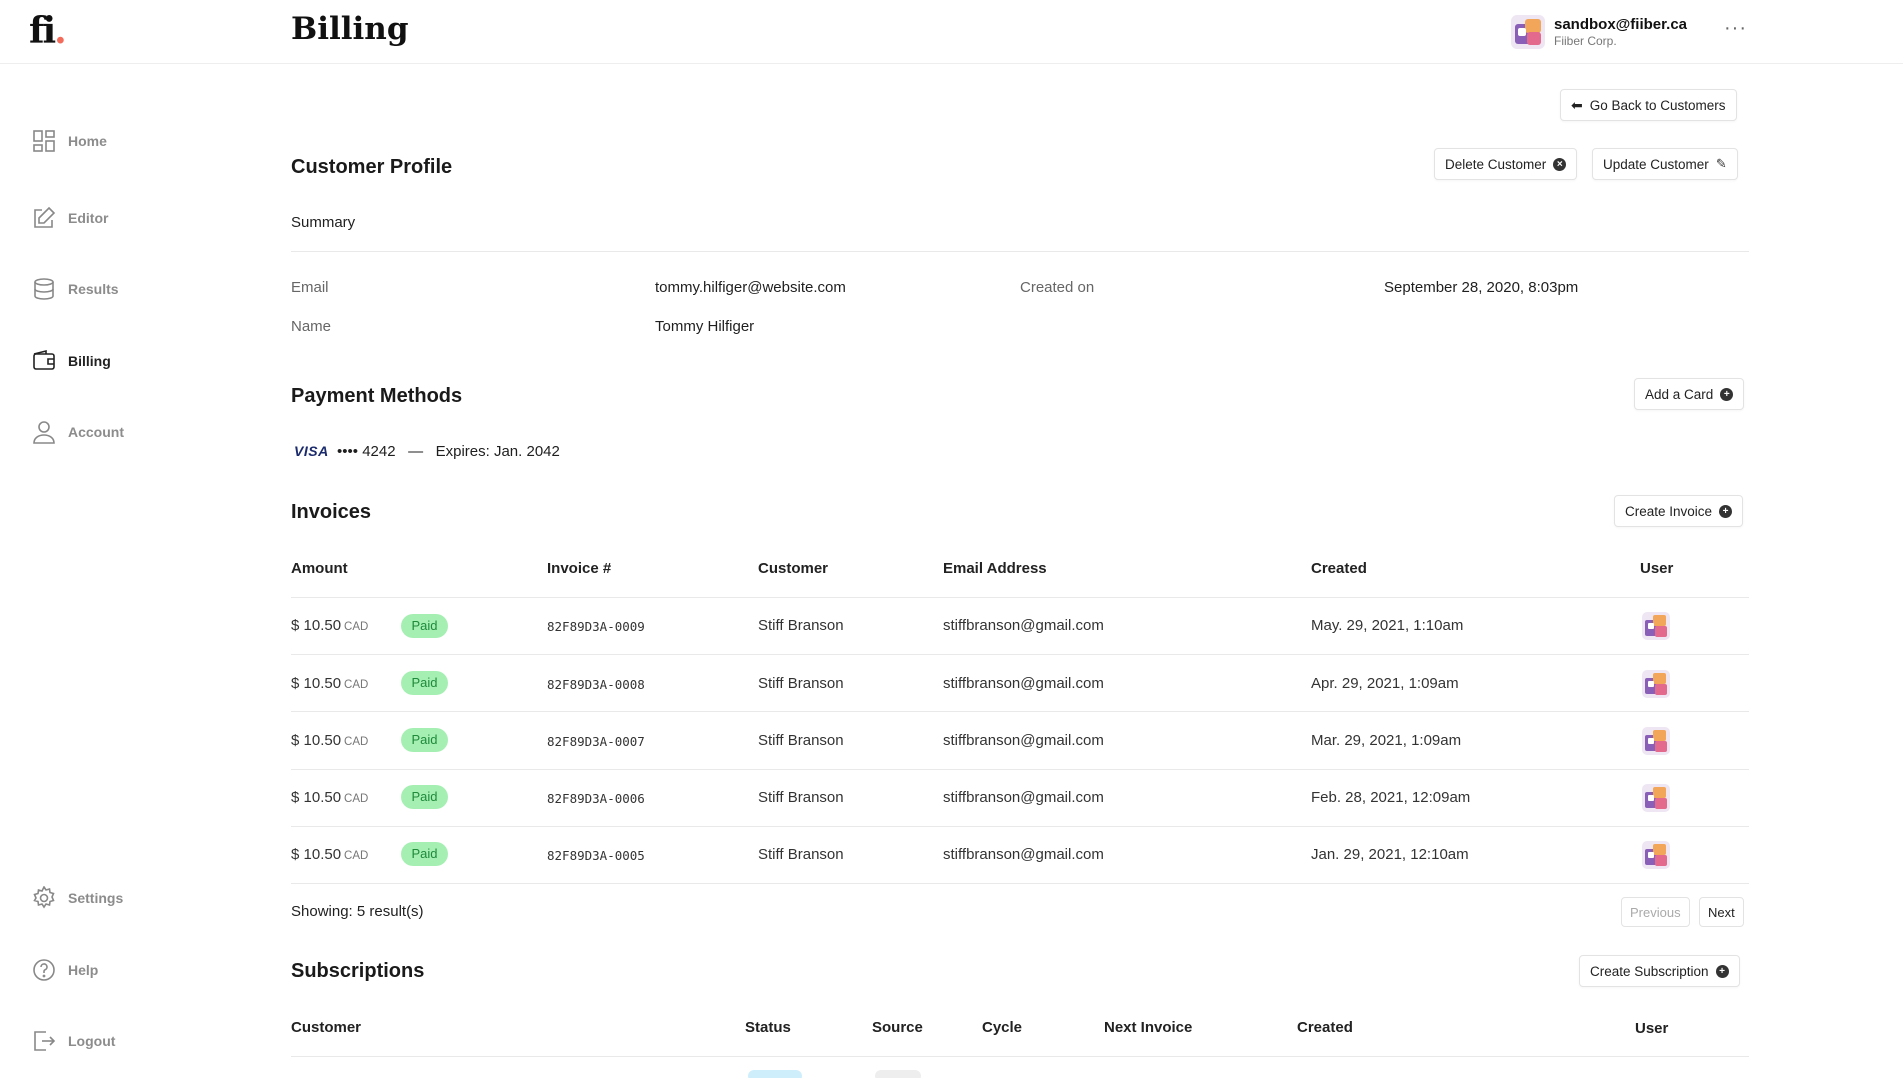 The height and width of the screenshot is (1078, 1903). I want to click on user-icon, so click(44, 432).